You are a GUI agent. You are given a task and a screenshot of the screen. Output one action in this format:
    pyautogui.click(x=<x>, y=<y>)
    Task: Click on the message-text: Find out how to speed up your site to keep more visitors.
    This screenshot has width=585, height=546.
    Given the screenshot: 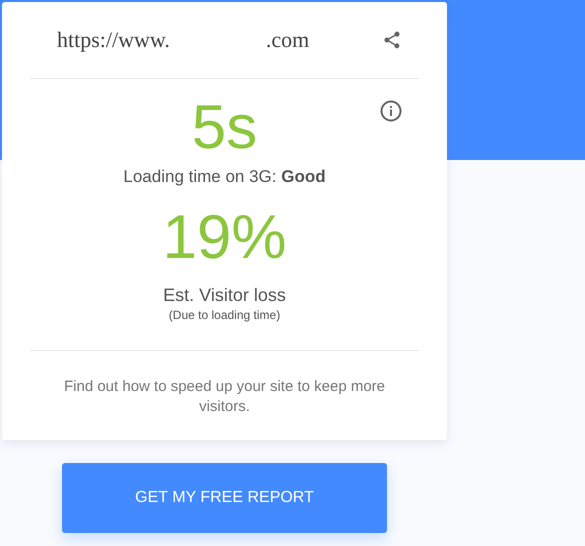 What is the action you would take?
    pyautogui.click(x=224, y=397)
    